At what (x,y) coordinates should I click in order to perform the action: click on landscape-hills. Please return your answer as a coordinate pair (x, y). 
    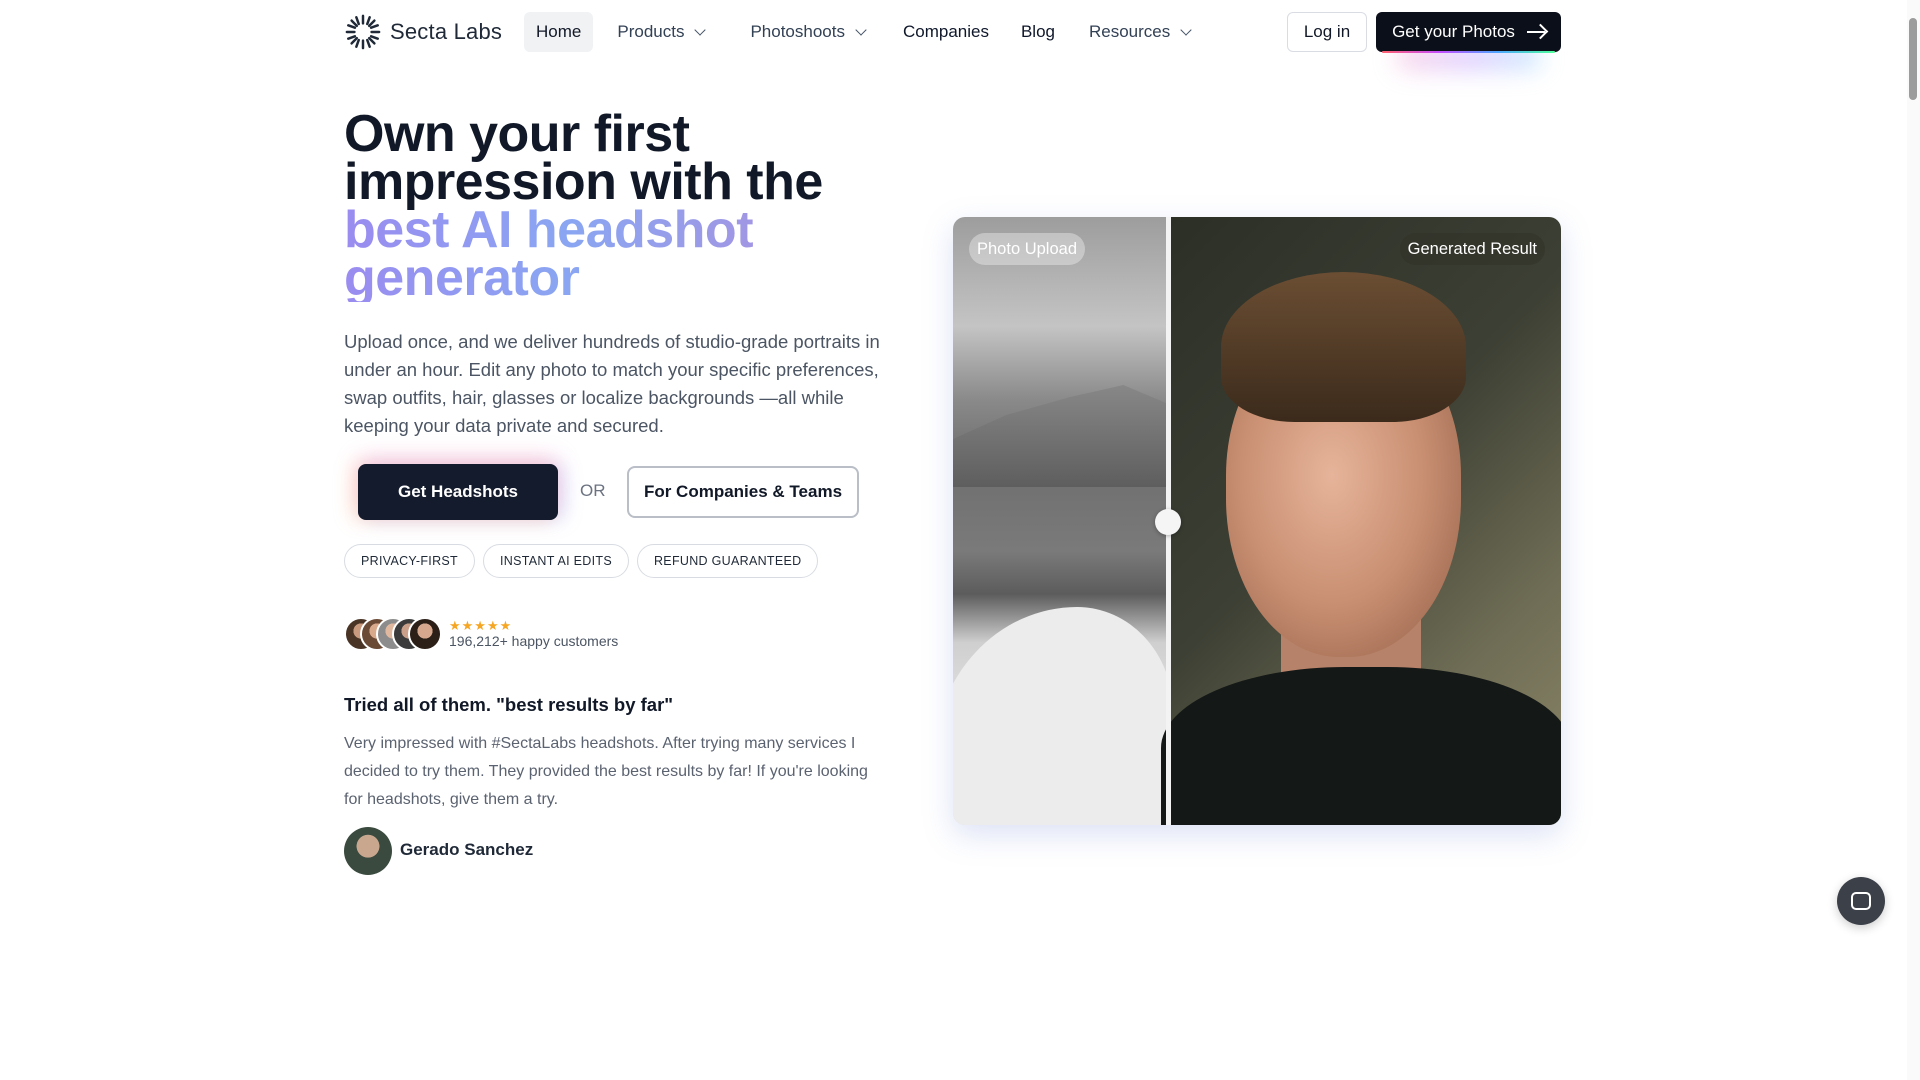
    Looking at the image, I should click on (1059, 436).